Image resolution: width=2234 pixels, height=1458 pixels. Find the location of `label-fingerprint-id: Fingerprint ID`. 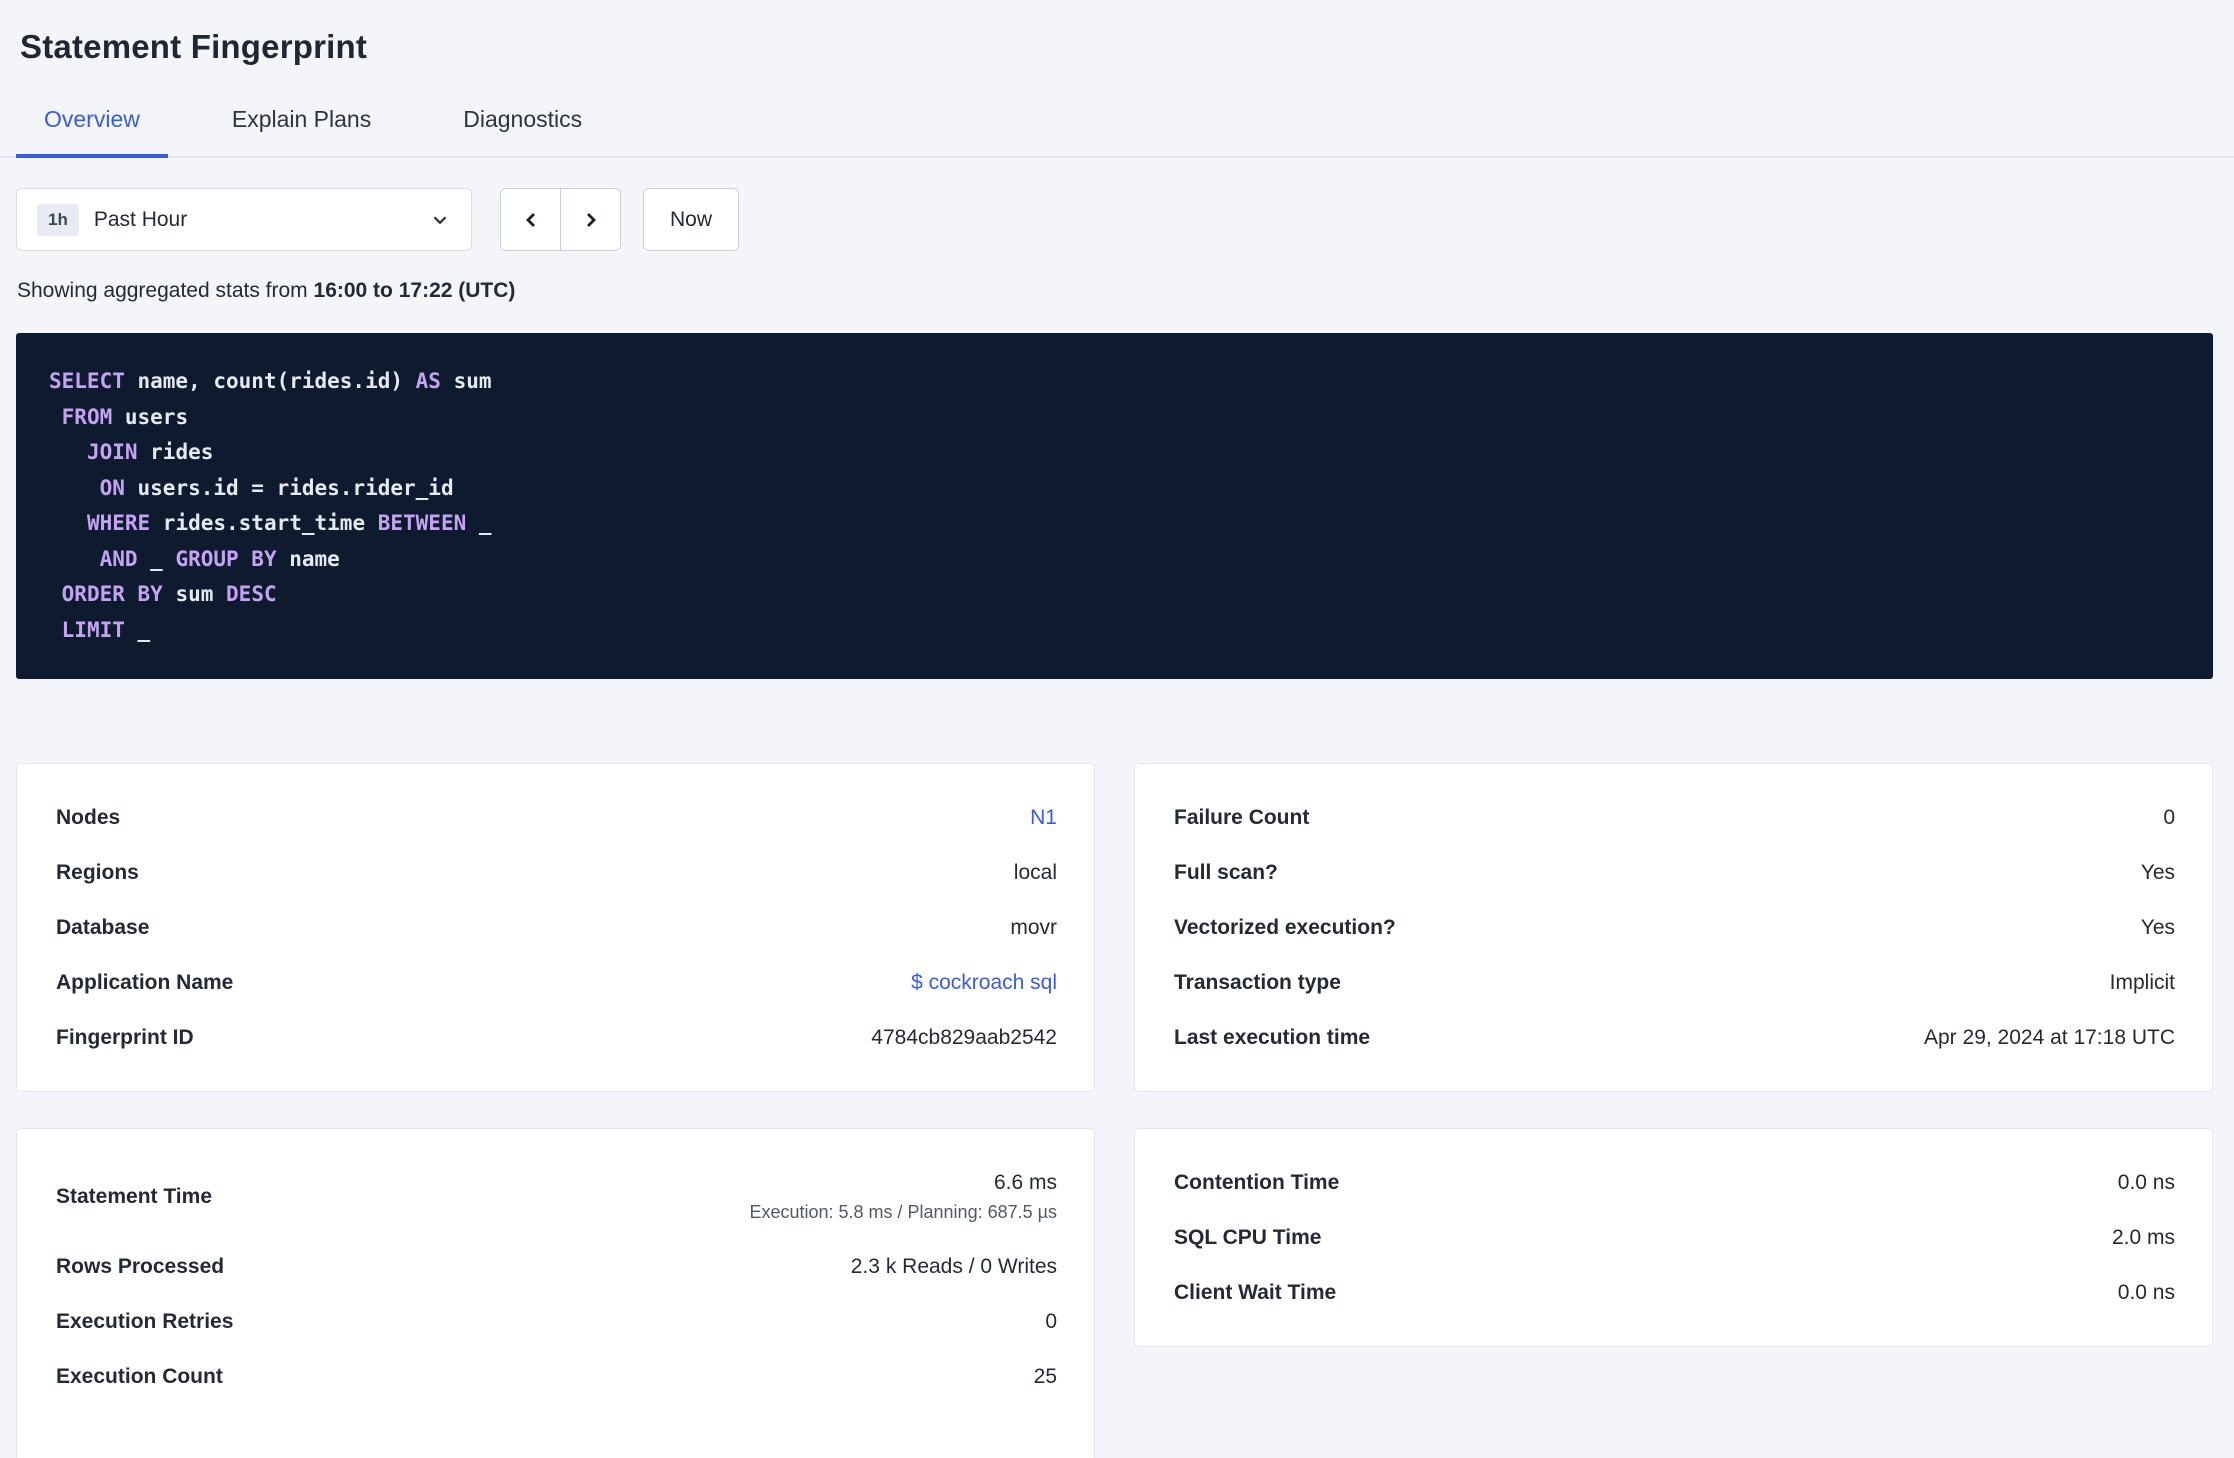

label-fingerprint-id: Fingerprint ID is located at coordinates (125, 1037).